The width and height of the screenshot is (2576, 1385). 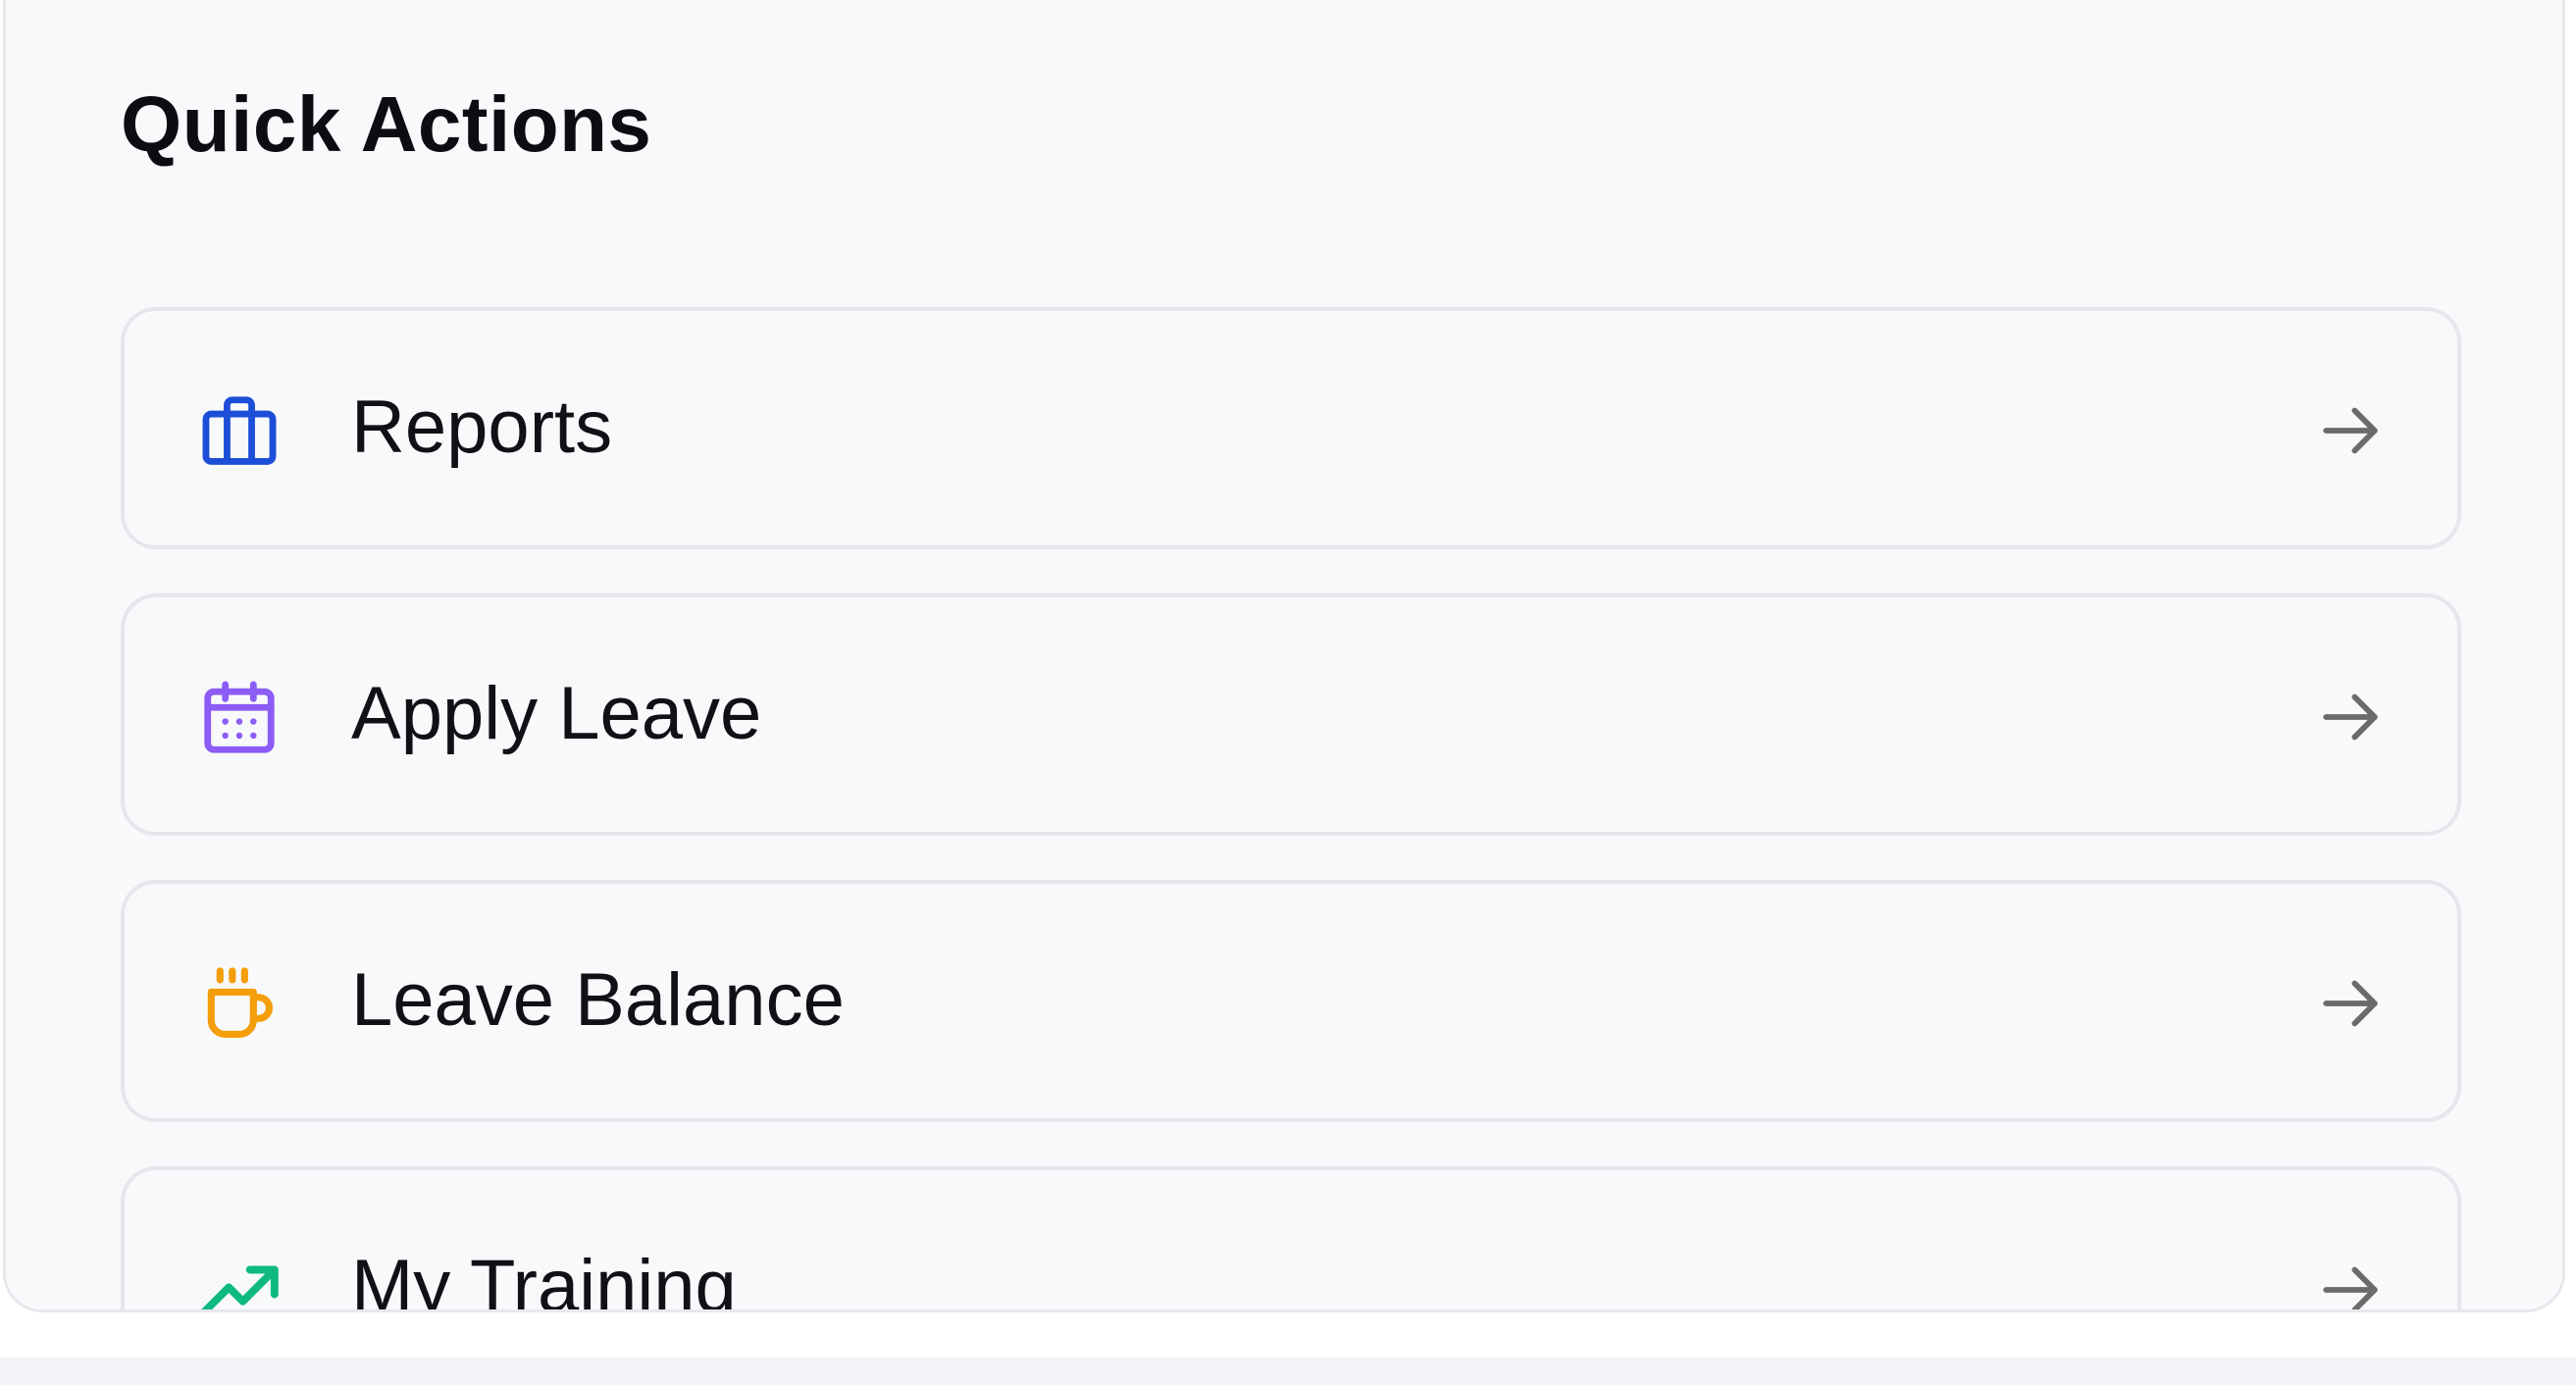 What do you see at coordinates (598, 1000) in the screenshot?
I see `action-label: Leave Balance` at bounding box center [598, 1000].